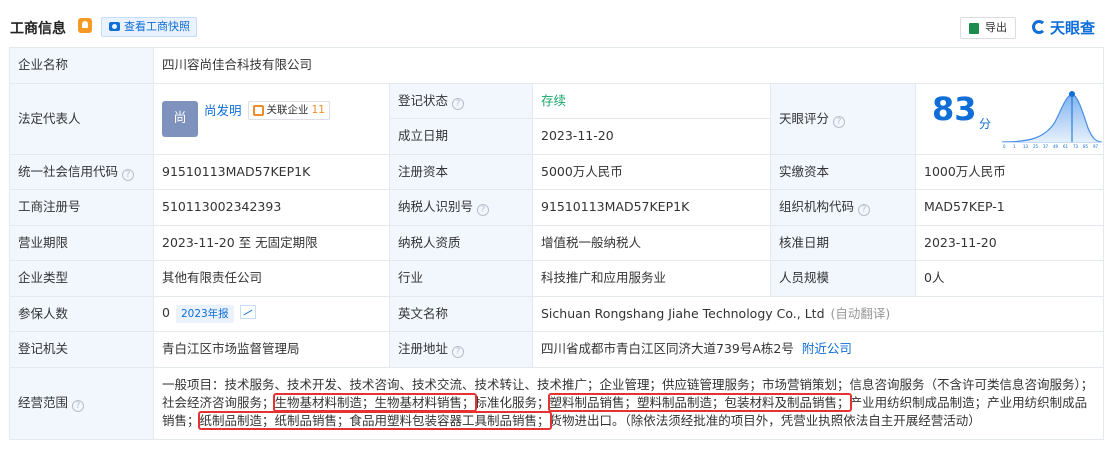 The image size is (1106, 455). I want to click on taxpayer-id-label: 纳税人识别号?, so click(461, 207).